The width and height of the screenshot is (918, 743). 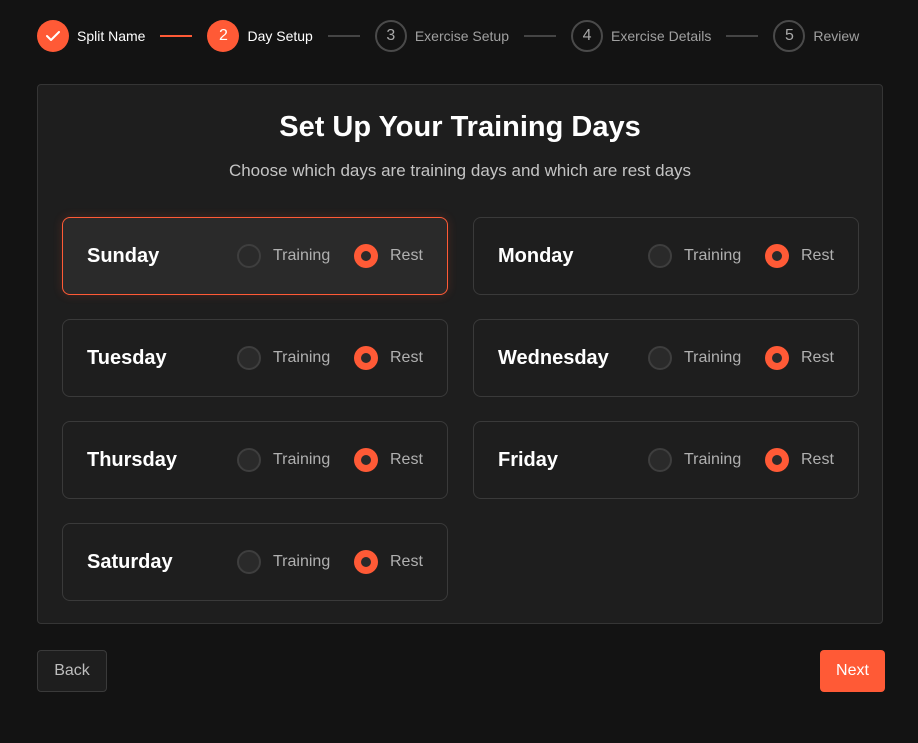 I want to click on page-title: Set Up Your Training Days, so click(x=460, y=127).